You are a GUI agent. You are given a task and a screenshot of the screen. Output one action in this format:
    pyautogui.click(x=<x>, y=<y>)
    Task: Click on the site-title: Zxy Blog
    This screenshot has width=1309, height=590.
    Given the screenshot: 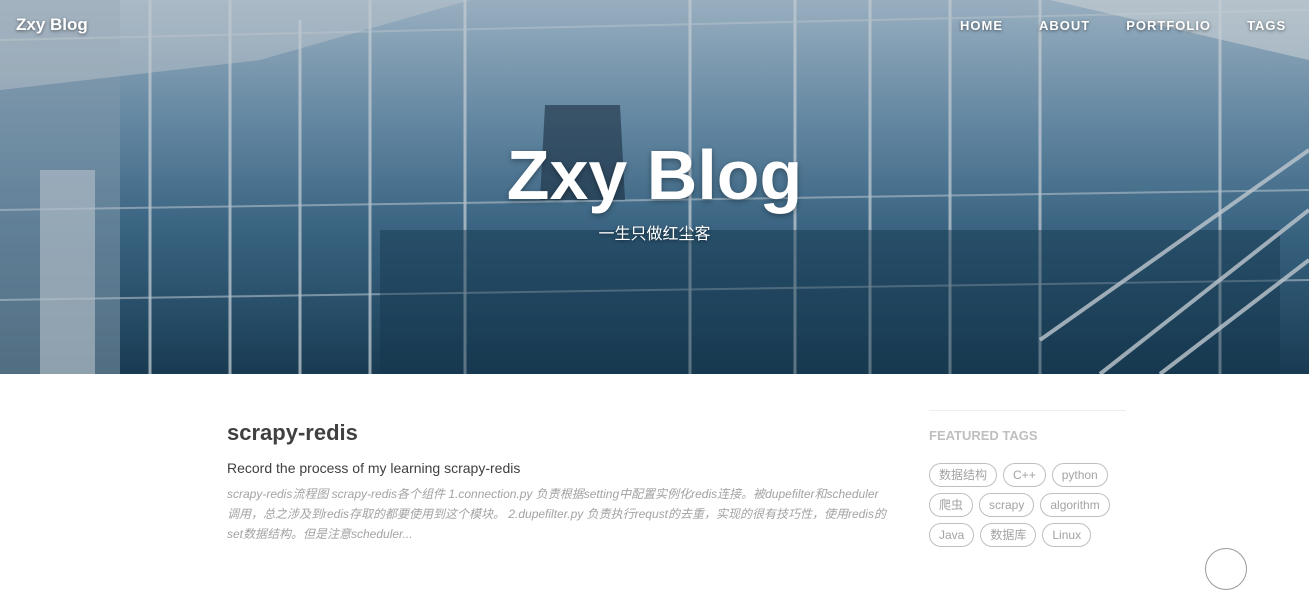 What is the action you would take?
    pyautogui.click(x=654, y=175)
    